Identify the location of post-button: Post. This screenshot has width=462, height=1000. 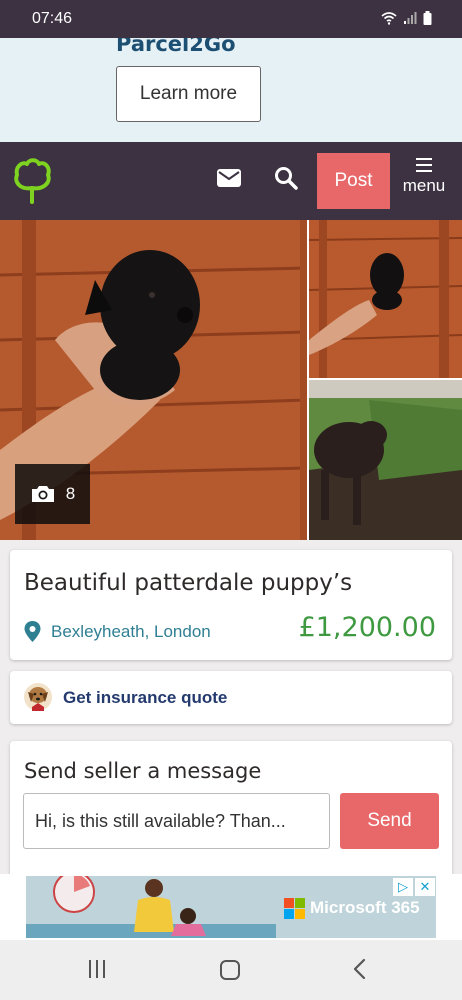
(353, 181).